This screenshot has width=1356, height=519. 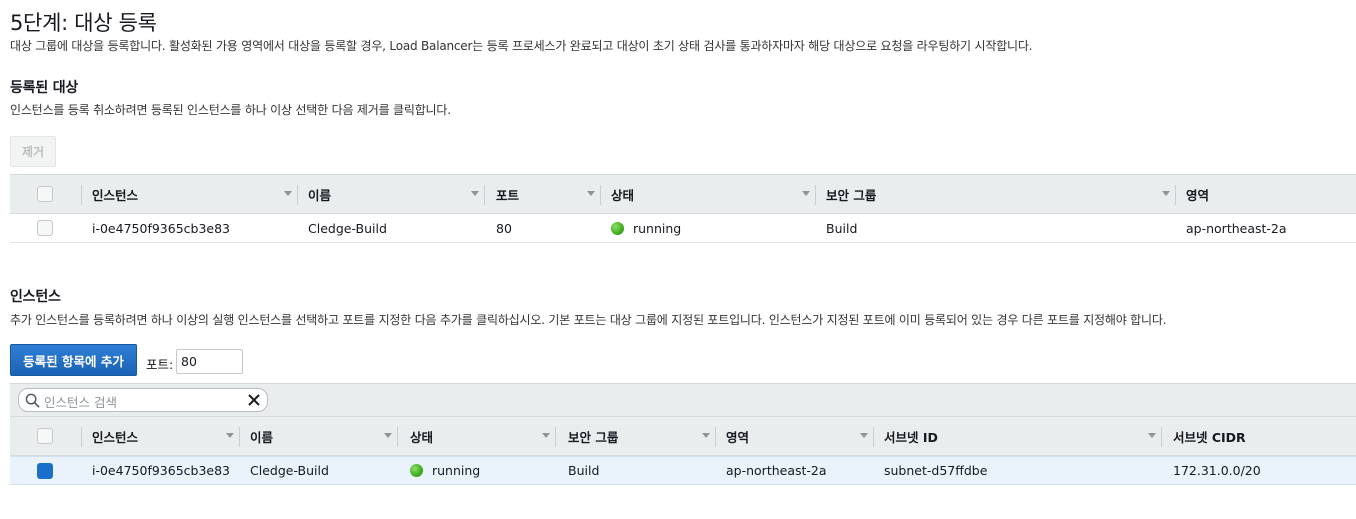 What do you see at coordinates (143, 400) in the screenshot?
I see `search-input: 인스턴스 검색` at bounding box center [143, 400].